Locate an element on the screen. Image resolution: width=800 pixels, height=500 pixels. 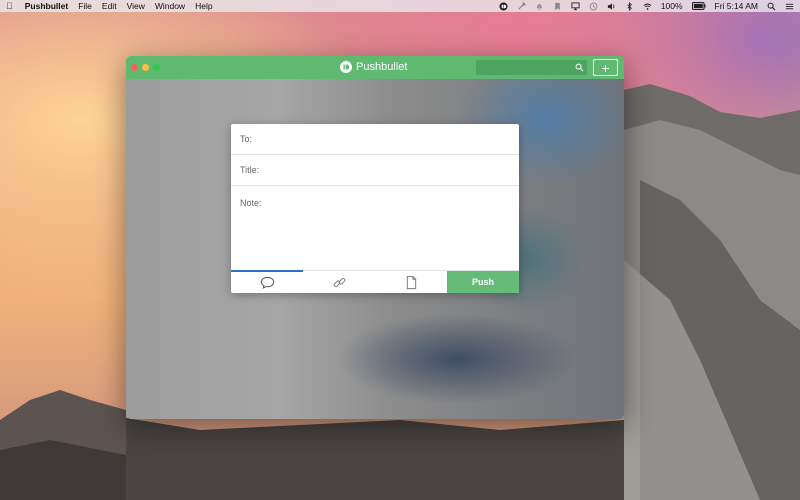
menu-bar:  Pushbullet File Edit View Window Help is located at coordinates (400, 6).